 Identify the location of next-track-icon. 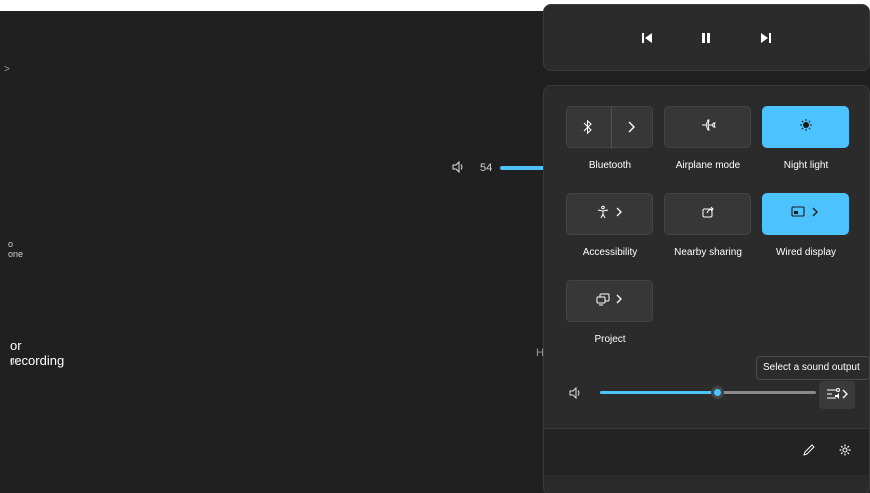
(766, 38).